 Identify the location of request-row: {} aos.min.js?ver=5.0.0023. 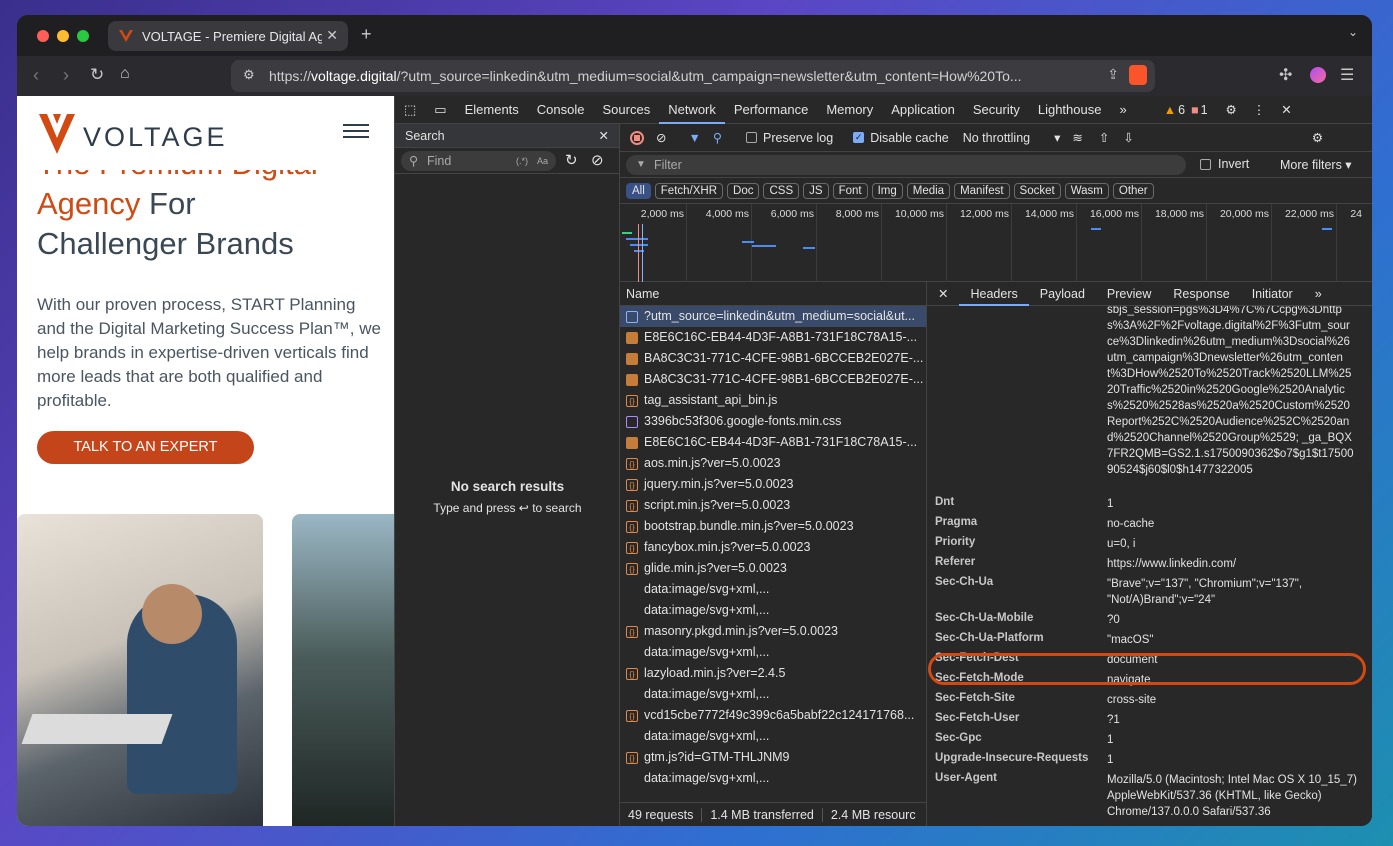
(773, 463).